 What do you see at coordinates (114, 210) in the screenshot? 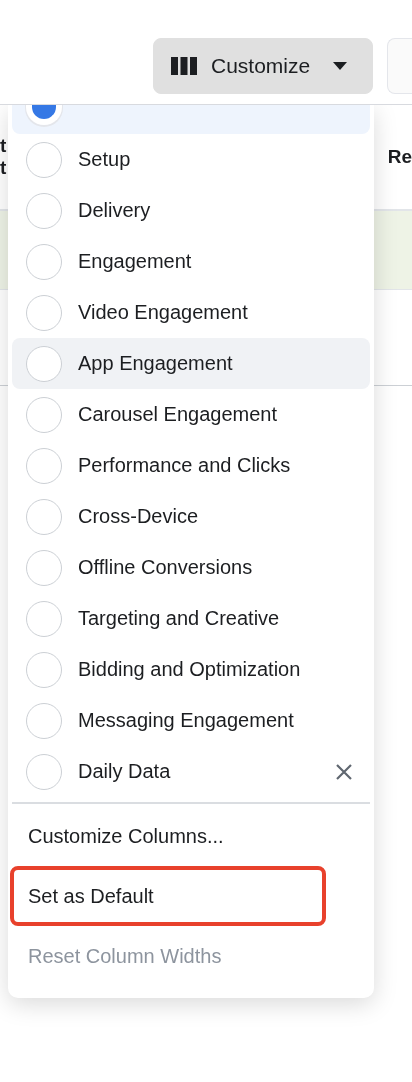
I see `menu-item-label: Delivery` at bounding box center [114, 210].